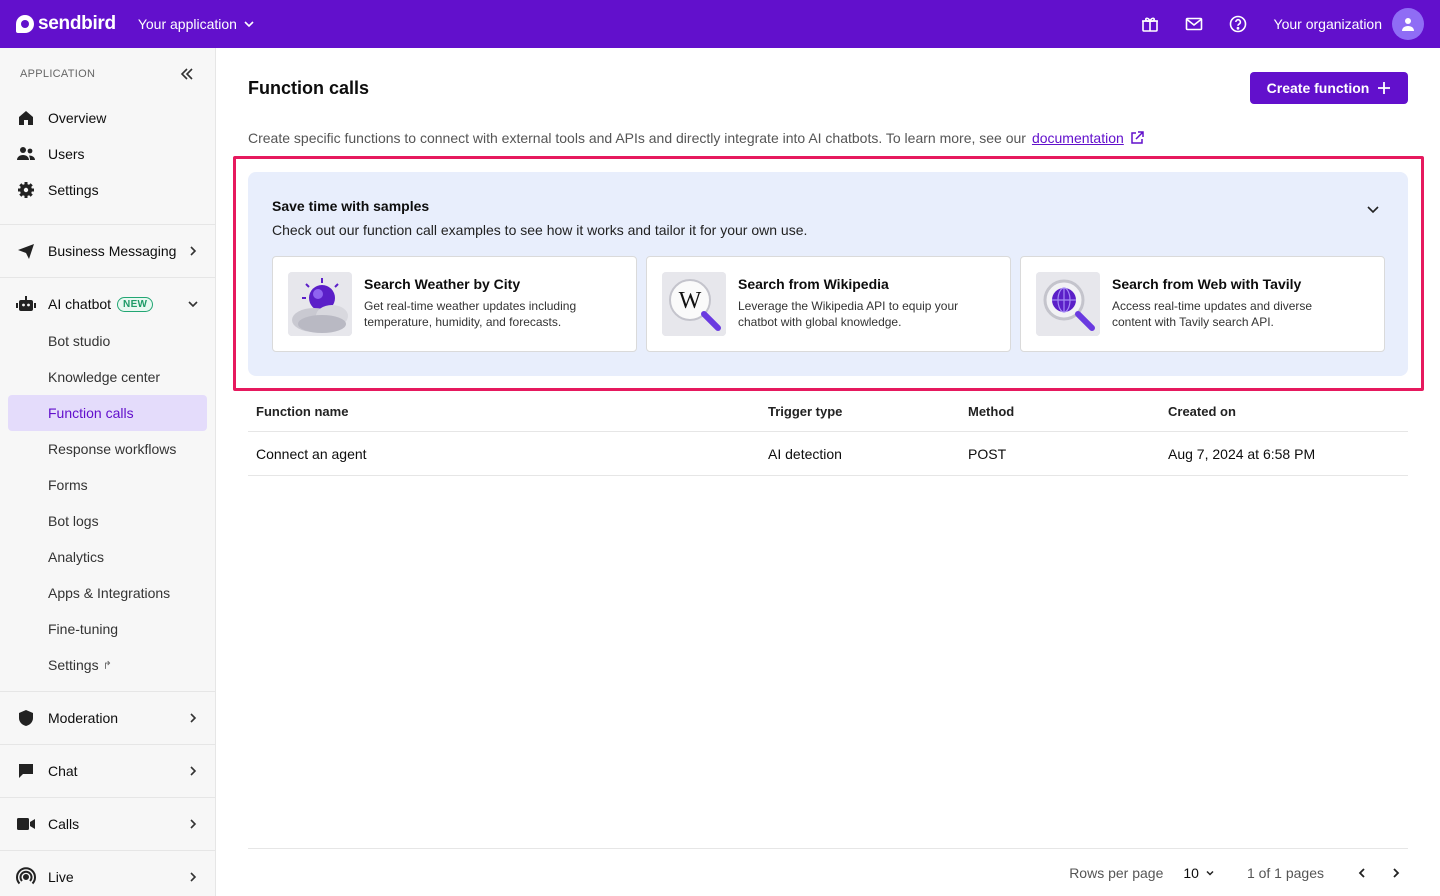  Describe the element at coordinates (103, 190) in the screenshot. I see `sidebar-item-settings: Settings` at that location.